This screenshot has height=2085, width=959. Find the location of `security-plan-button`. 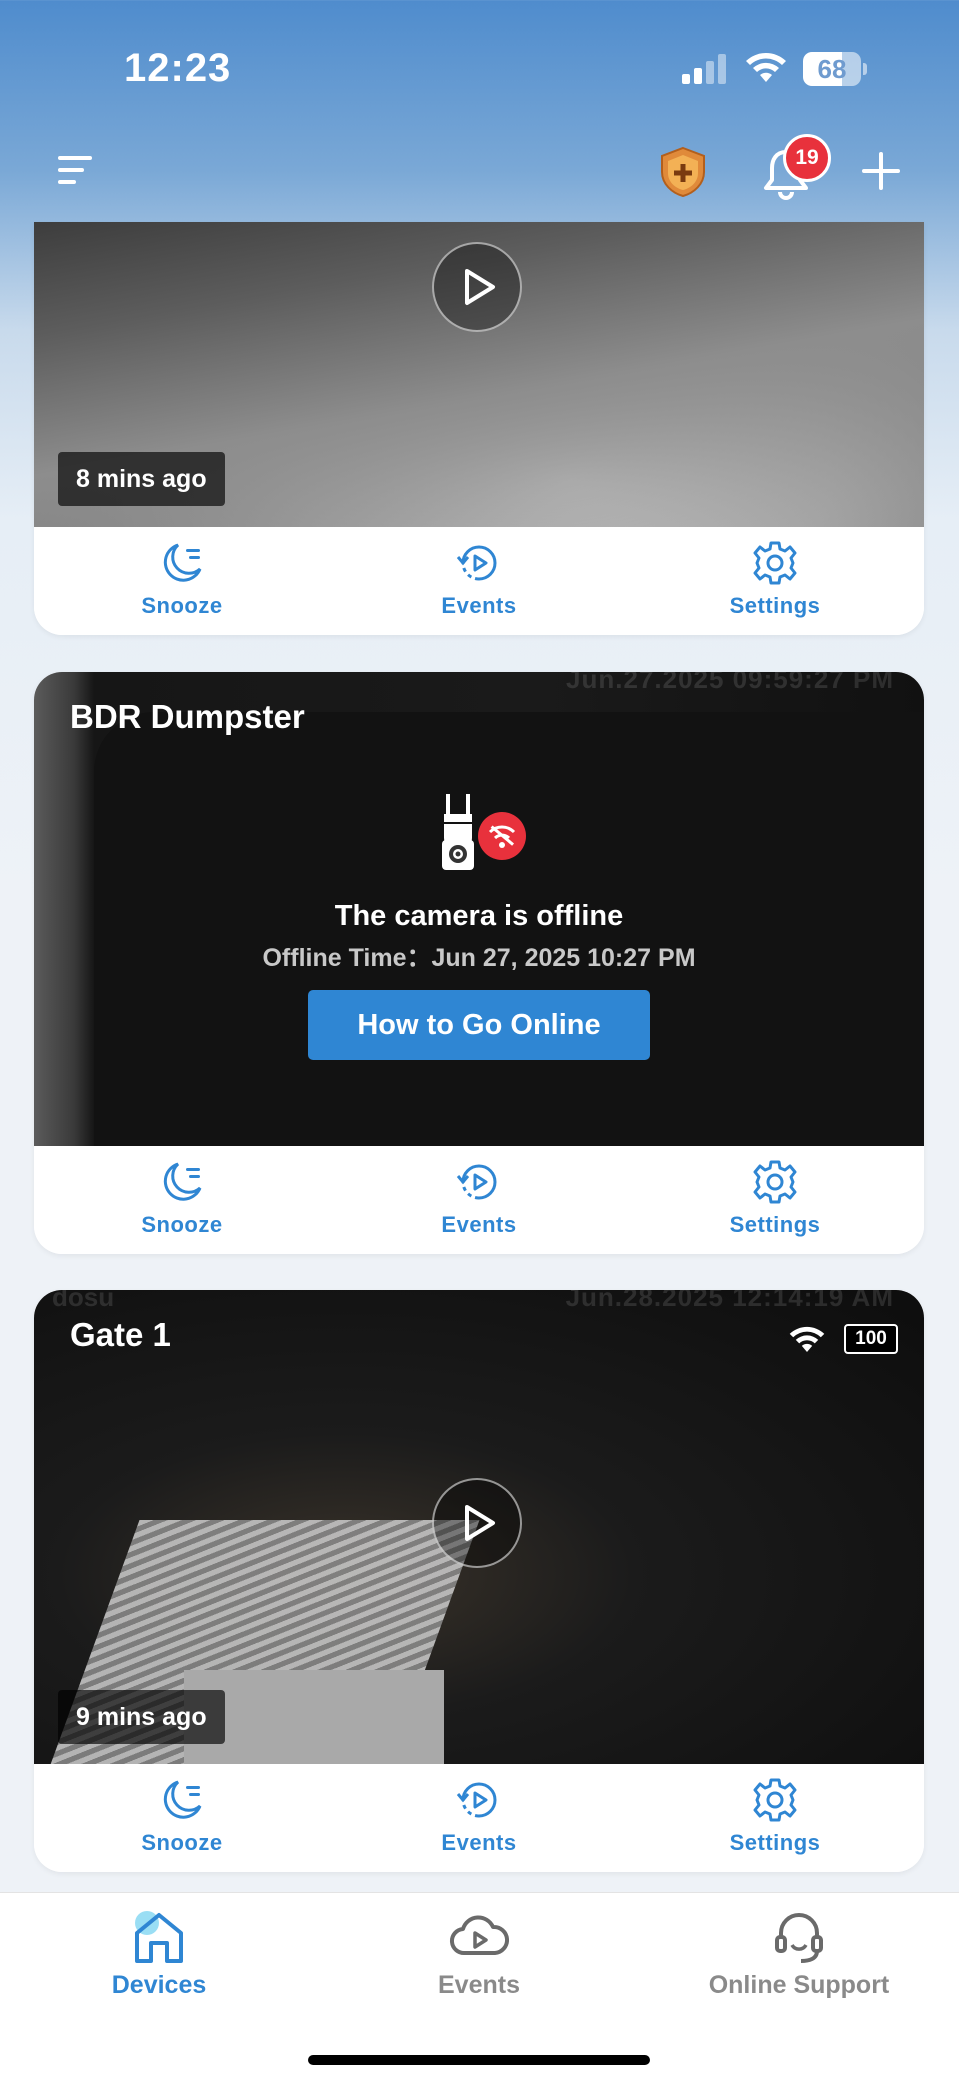

security-plan-button is located at coordinates (683, 172).